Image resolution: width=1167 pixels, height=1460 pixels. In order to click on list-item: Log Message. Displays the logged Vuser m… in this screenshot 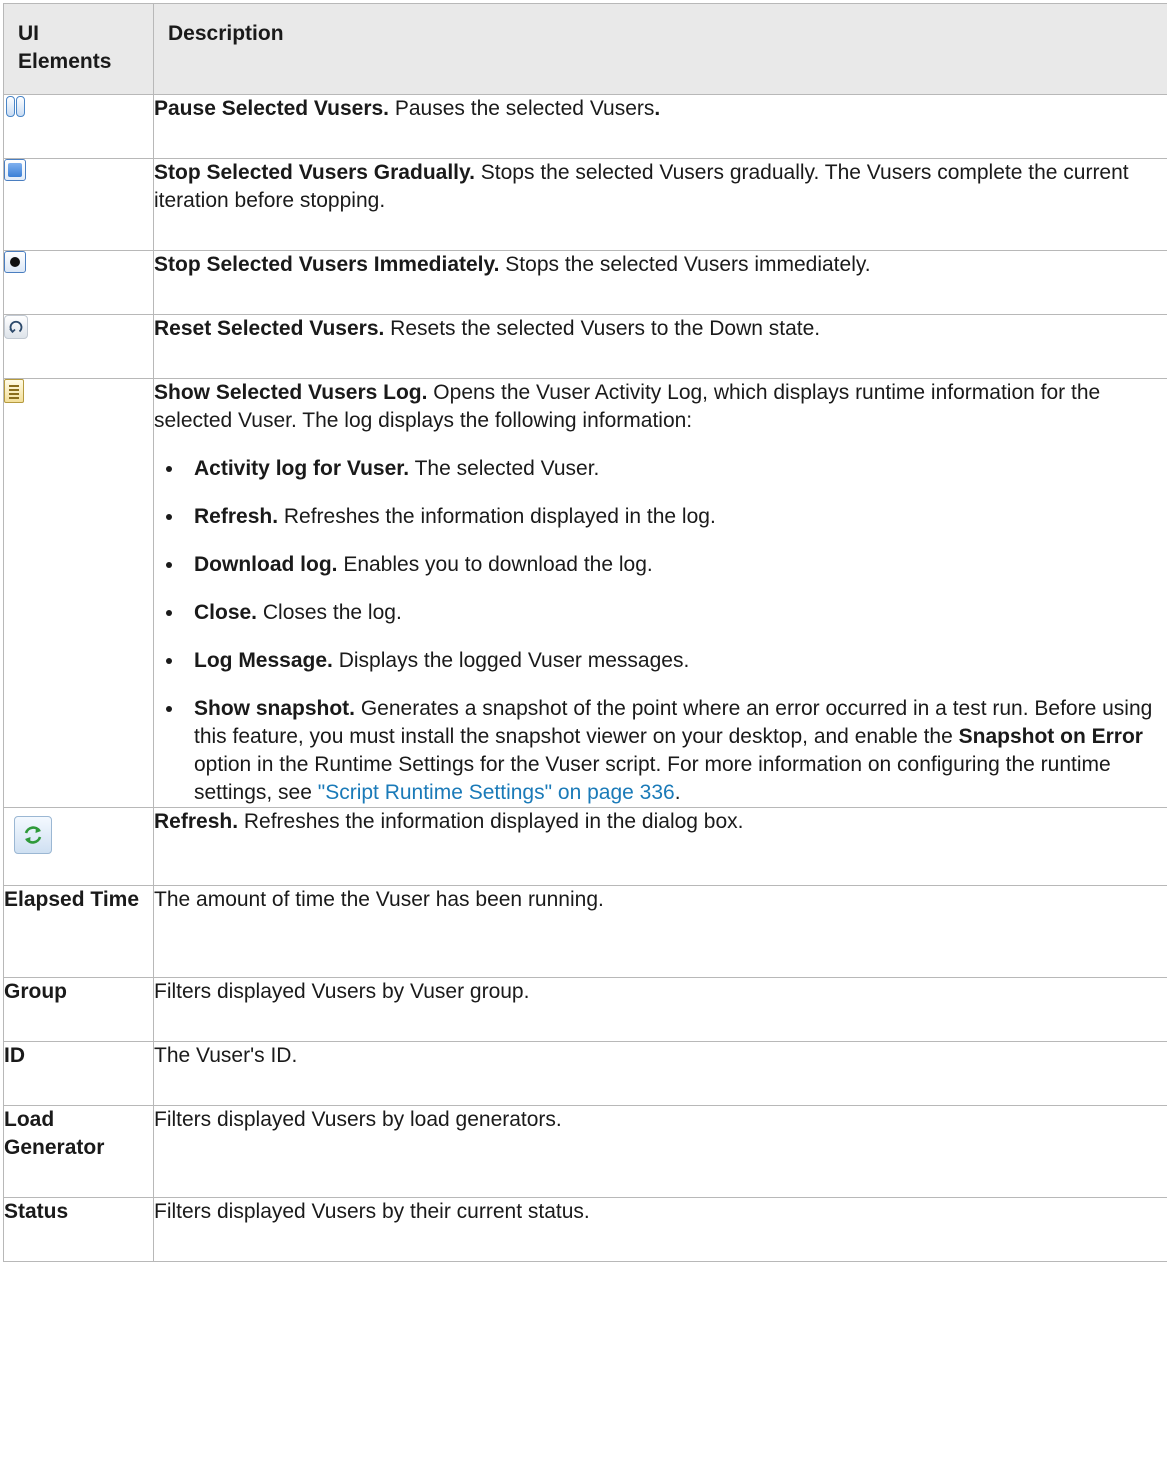, I will do `click(660, 661)`.